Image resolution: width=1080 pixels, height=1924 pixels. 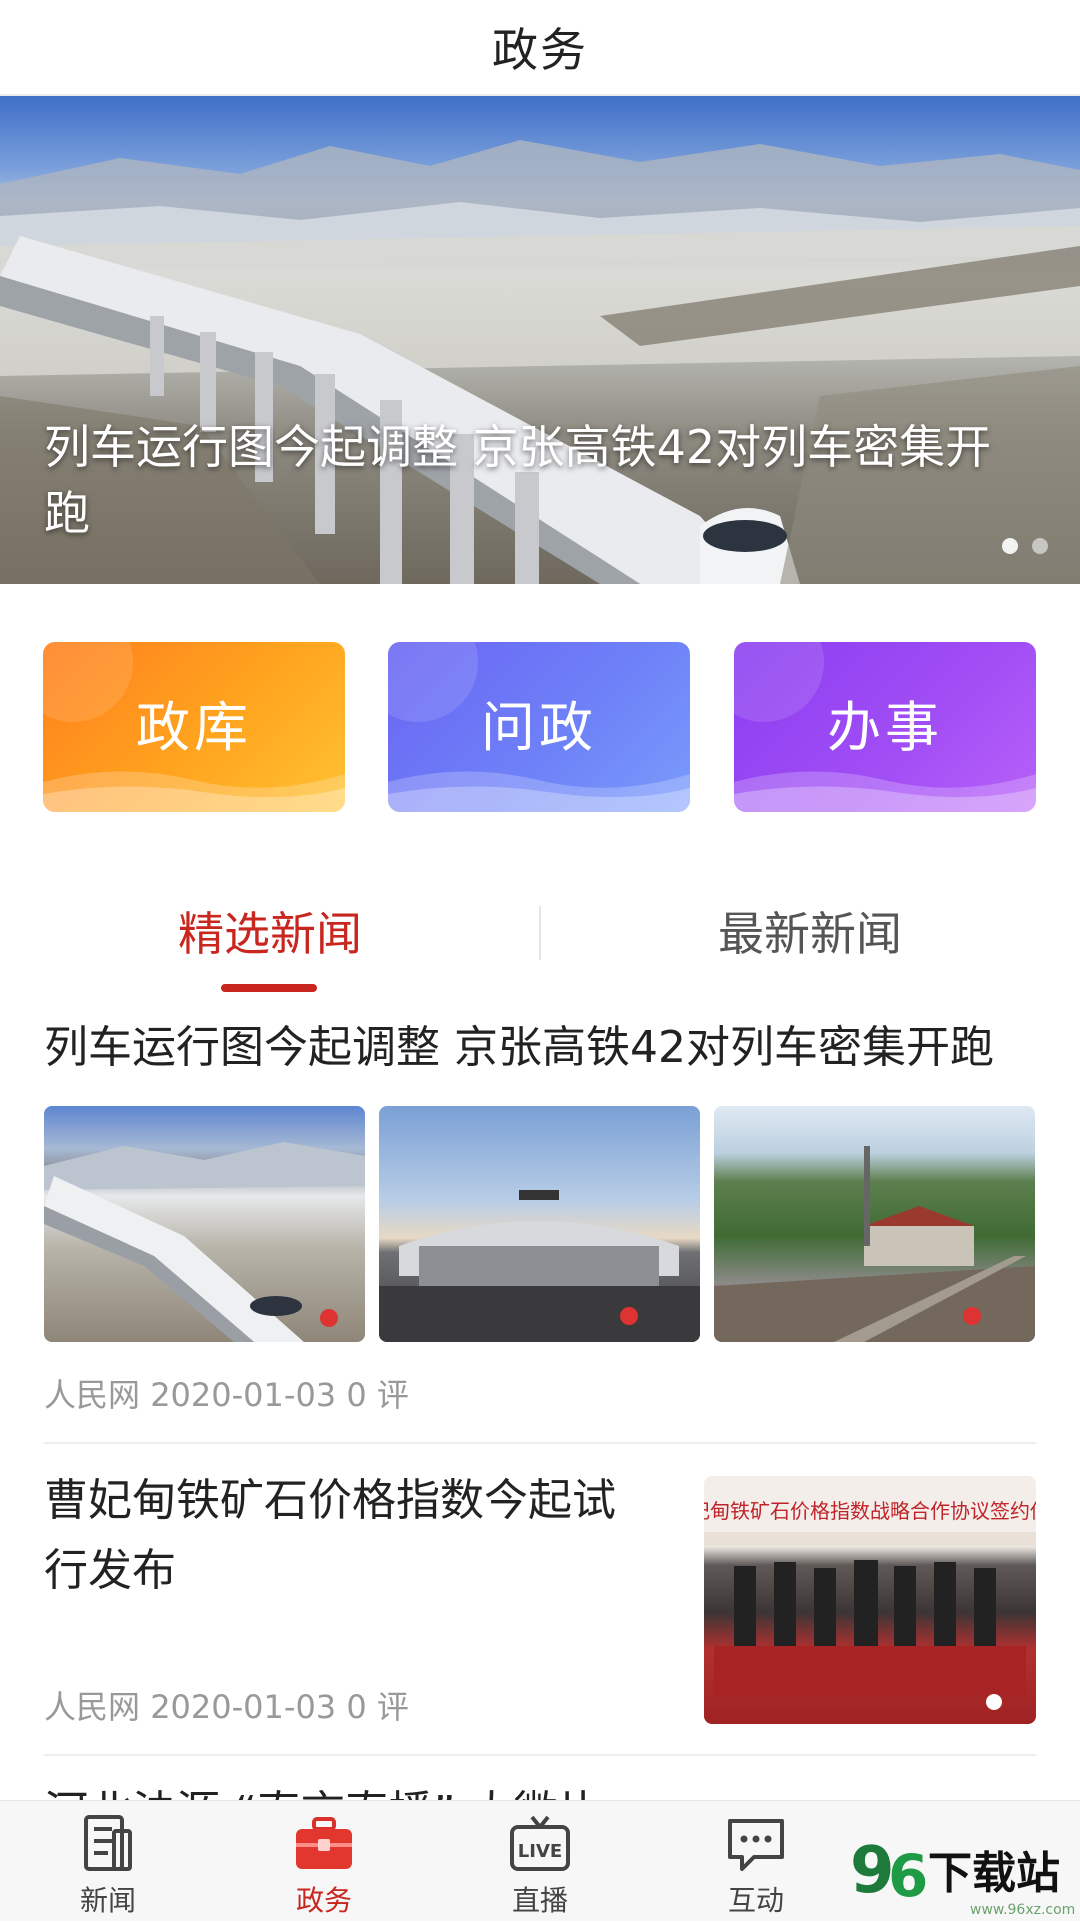 What do you see at coordinates (540, 1851) in the screenshot?
I see `svg-text: LIVE` at bounding box center [540, 1851].